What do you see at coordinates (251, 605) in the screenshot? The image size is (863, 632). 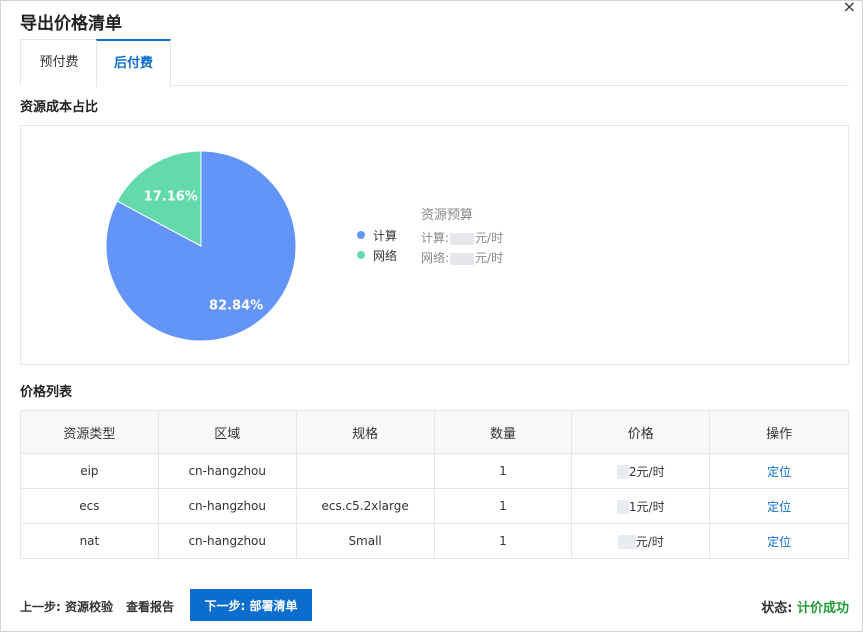 I see `next-step-button: 下一步: 部署清单` at bounding box center [251, 605].